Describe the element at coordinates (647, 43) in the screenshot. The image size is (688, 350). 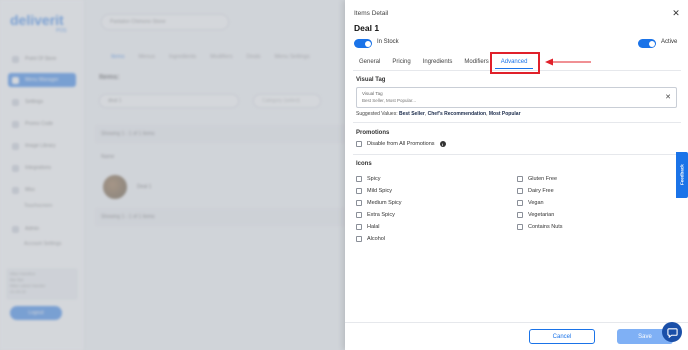
I see `active-toggle` at that location.